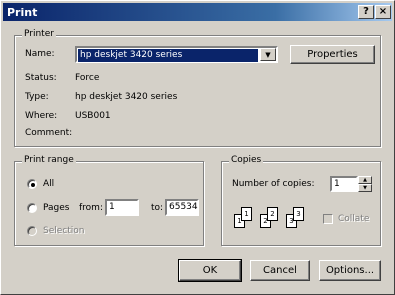  I want to click on number-of-copies-input: 1, so click(344, 184).